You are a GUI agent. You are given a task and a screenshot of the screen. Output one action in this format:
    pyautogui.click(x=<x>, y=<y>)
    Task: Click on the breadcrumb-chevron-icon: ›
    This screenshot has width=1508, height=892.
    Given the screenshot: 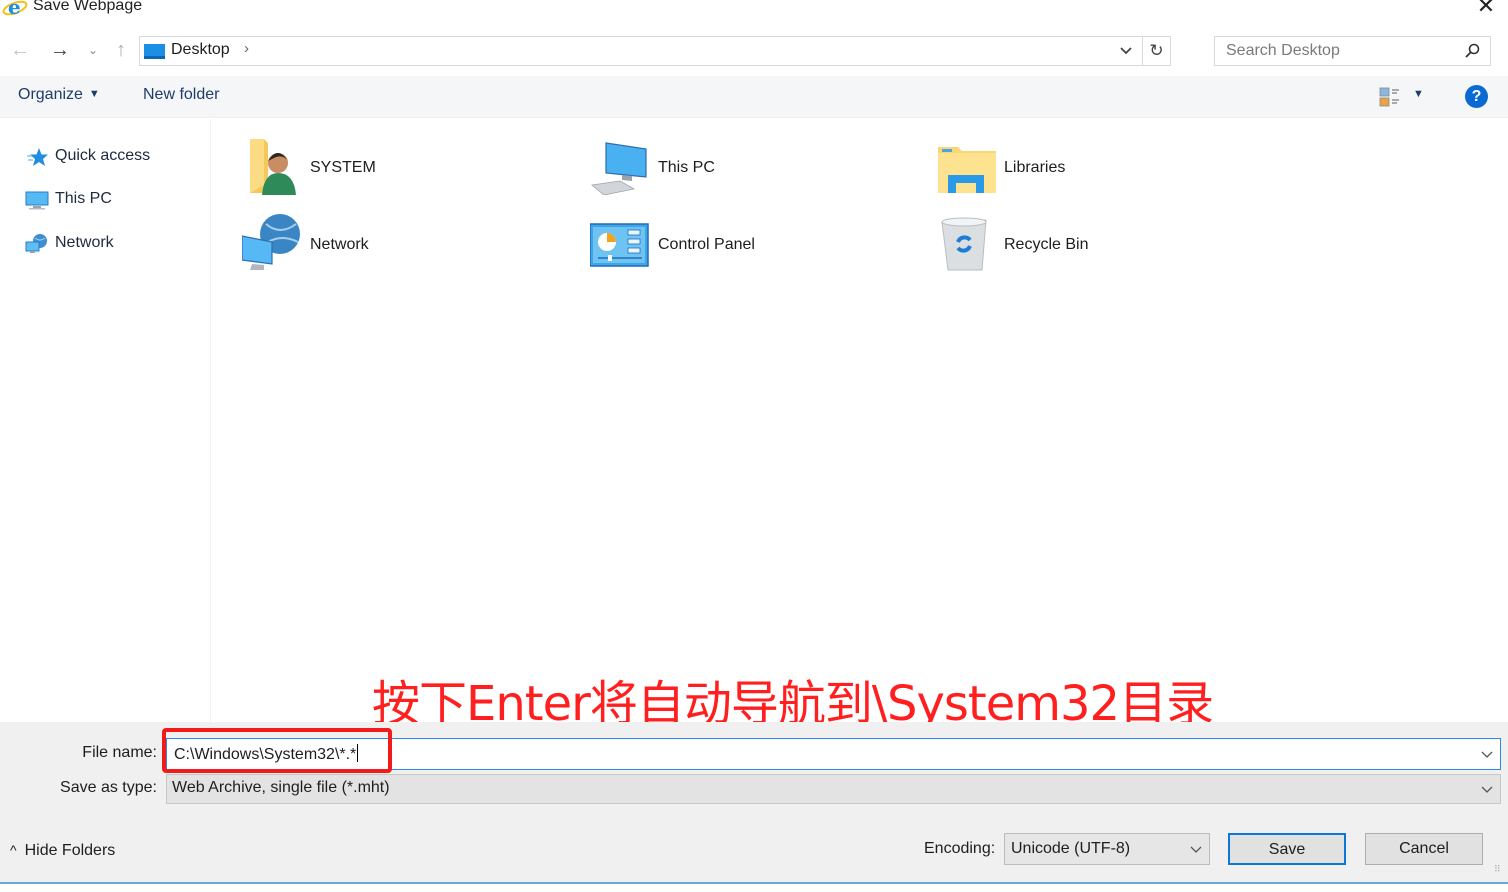 What is the action you would take?
    pyautogui.click(x=246, y=48)
    